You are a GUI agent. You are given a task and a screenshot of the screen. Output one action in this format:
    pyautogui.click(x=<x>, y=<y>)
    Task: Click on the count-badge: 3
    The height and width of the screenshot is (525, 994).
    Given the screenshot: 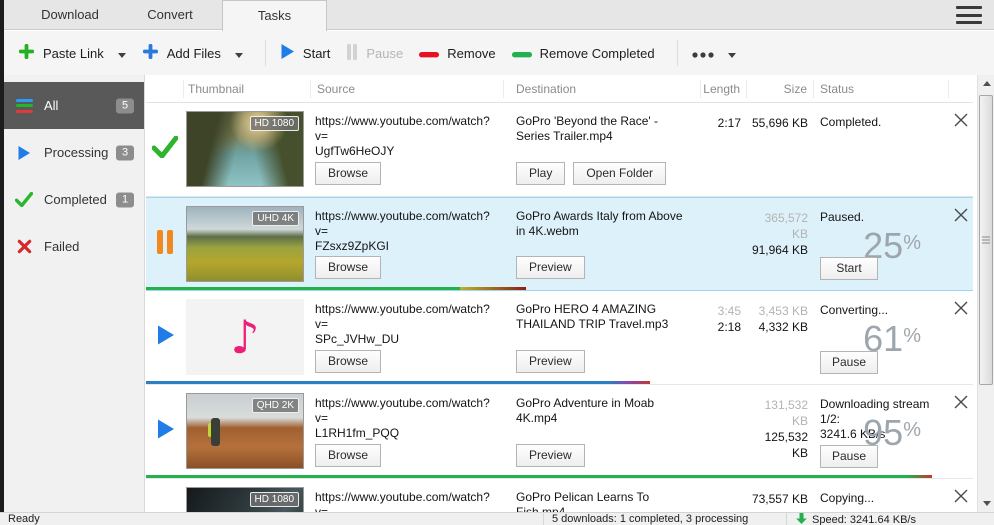 What is the action you would take?
    pyautogui.click(x=125, y=152)
    